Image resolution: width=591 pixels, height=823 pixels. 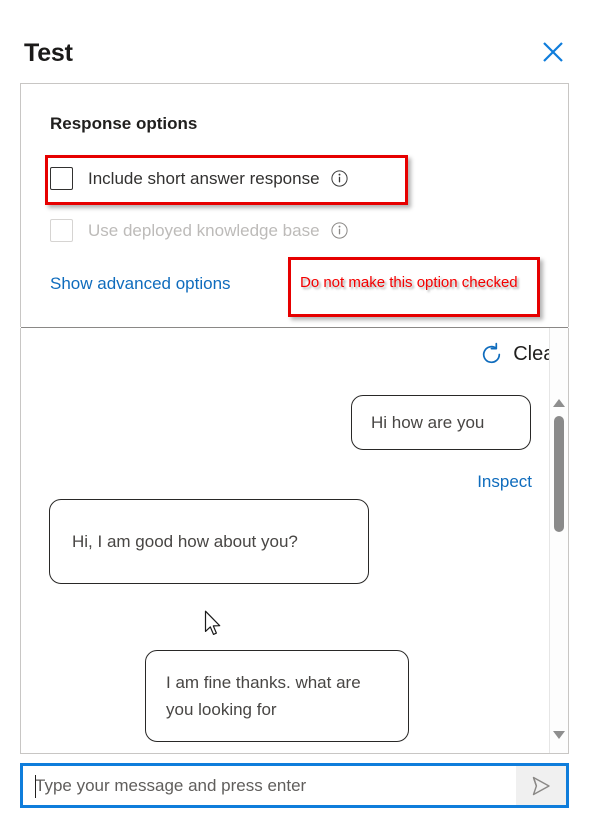 I want to click on dialog-header: Test, so click(x=295, y=41).